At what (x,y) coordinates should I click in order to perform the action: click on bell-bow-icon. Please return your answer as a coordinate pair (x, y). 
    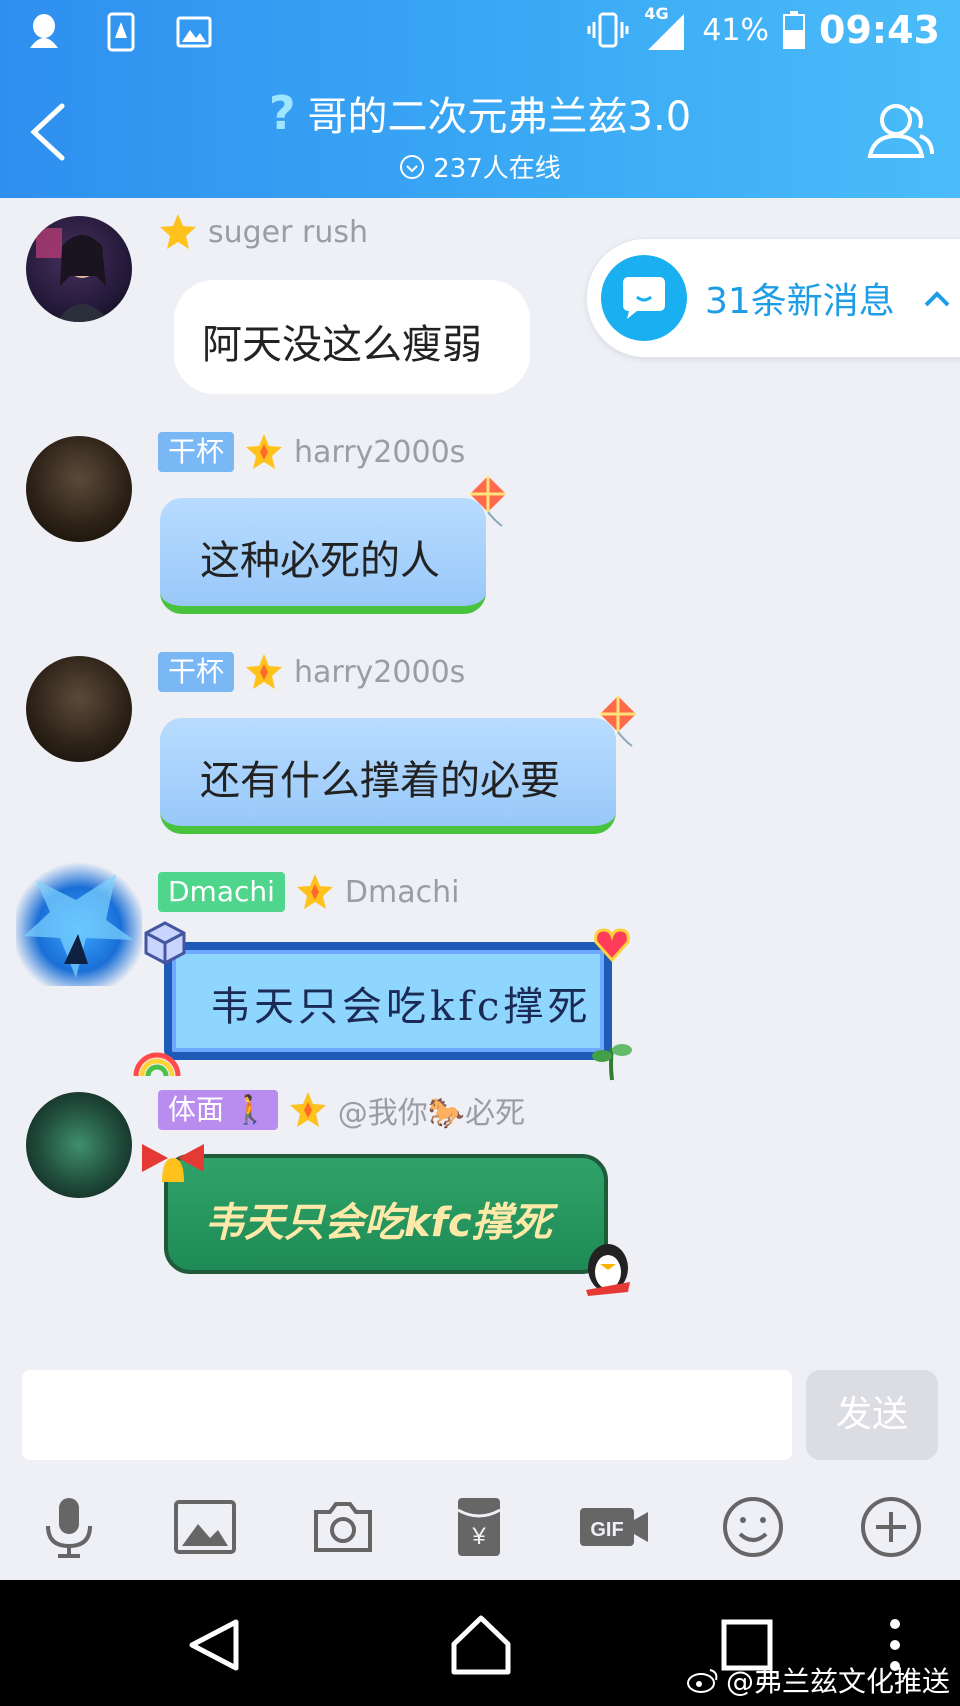
    Looking at the image, I should click on (173, 1163).